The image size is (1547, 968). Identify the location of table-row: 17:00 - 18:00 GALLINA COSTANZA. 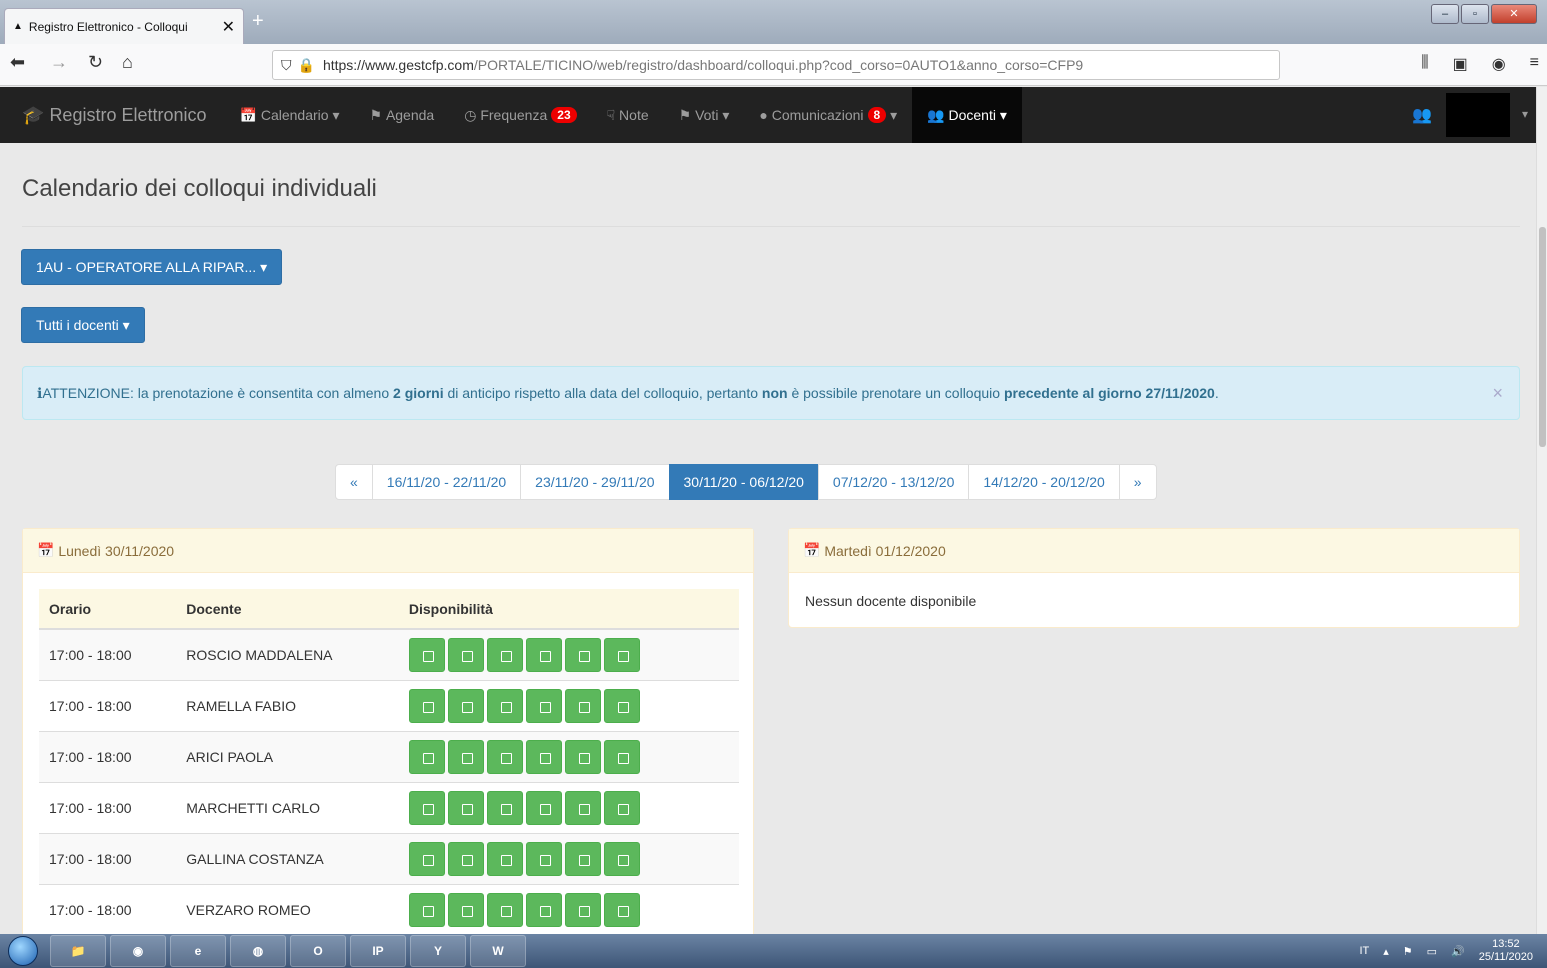
(389, 858).